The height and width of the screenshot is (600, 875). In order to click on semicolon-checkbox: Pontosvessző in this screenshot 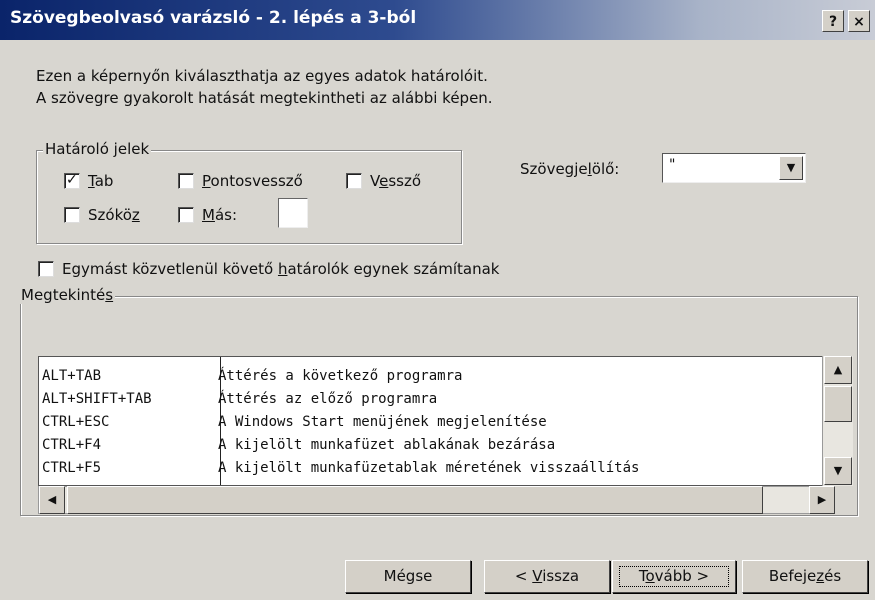, I will do `click(240, 181)`.